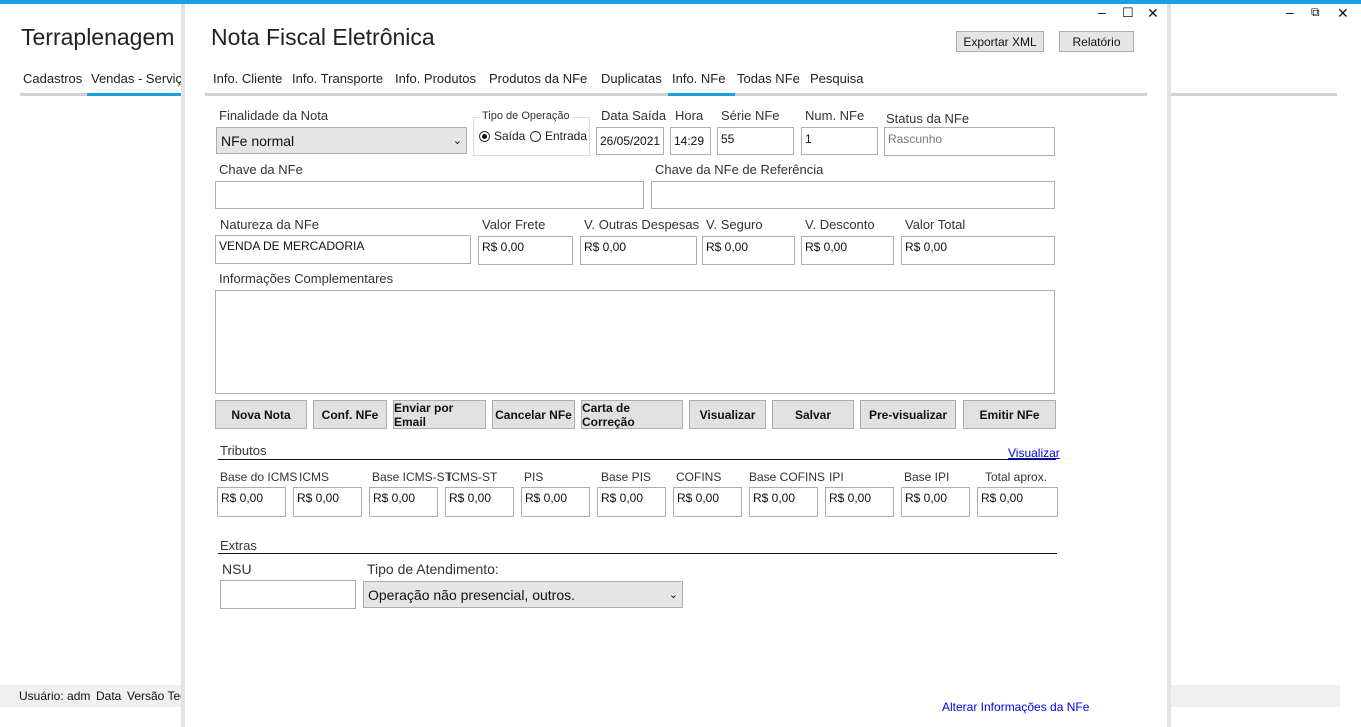  I want to click on data-saida-field: 26/05/2021, so click(630, 141).